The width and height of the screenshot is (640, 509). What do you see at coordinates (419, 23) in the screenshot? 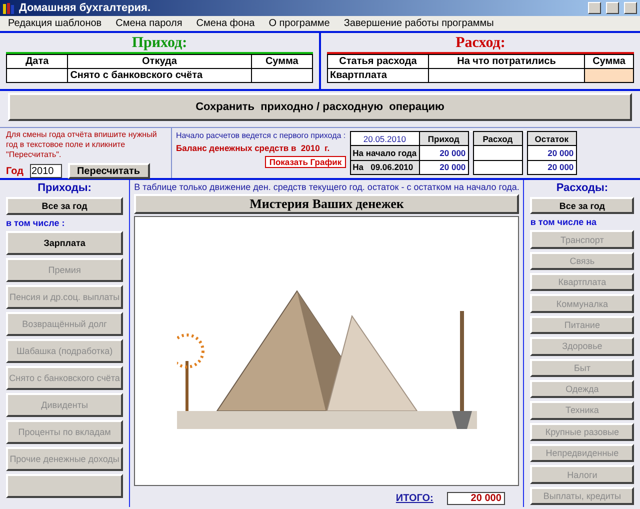
I see `menu-item: Завершение работы программы` at bounding box center [419, 23].